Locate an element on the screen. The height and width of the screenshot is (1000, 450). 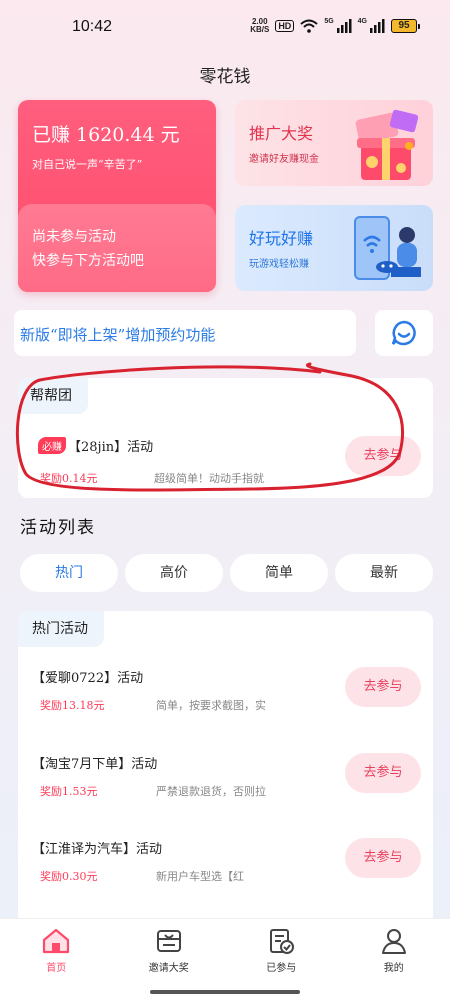
home-icon is located at coordinates (56, 941).